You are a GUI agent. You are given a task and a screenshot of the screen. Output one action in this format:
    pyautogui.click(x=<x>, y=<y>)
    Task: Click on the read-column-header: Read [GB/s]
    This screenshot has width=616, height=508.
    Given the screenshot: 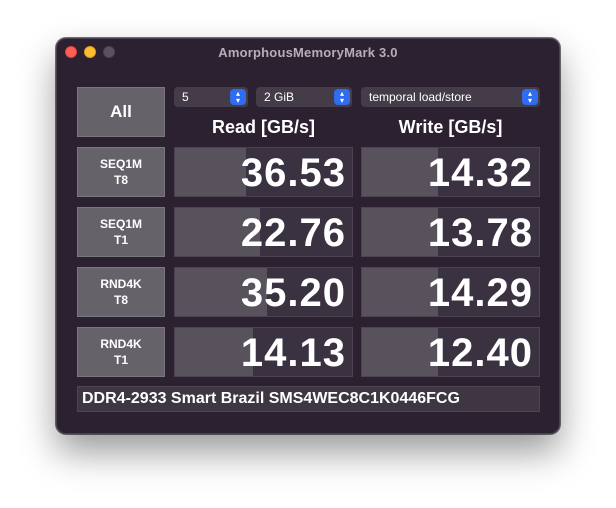 What is the action you would take?
    pyautogui.click(x=263, y=127)
    